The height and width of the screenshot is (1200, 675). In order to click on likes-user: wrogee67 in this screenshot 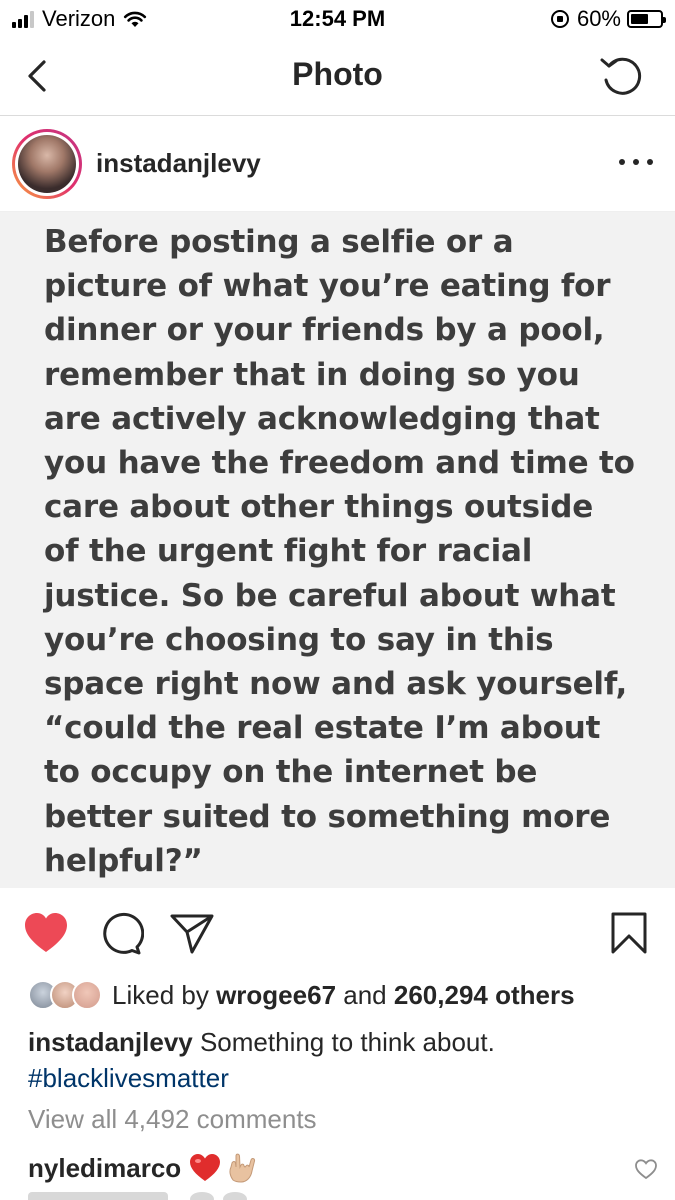, I will do `click(276, 995)`.